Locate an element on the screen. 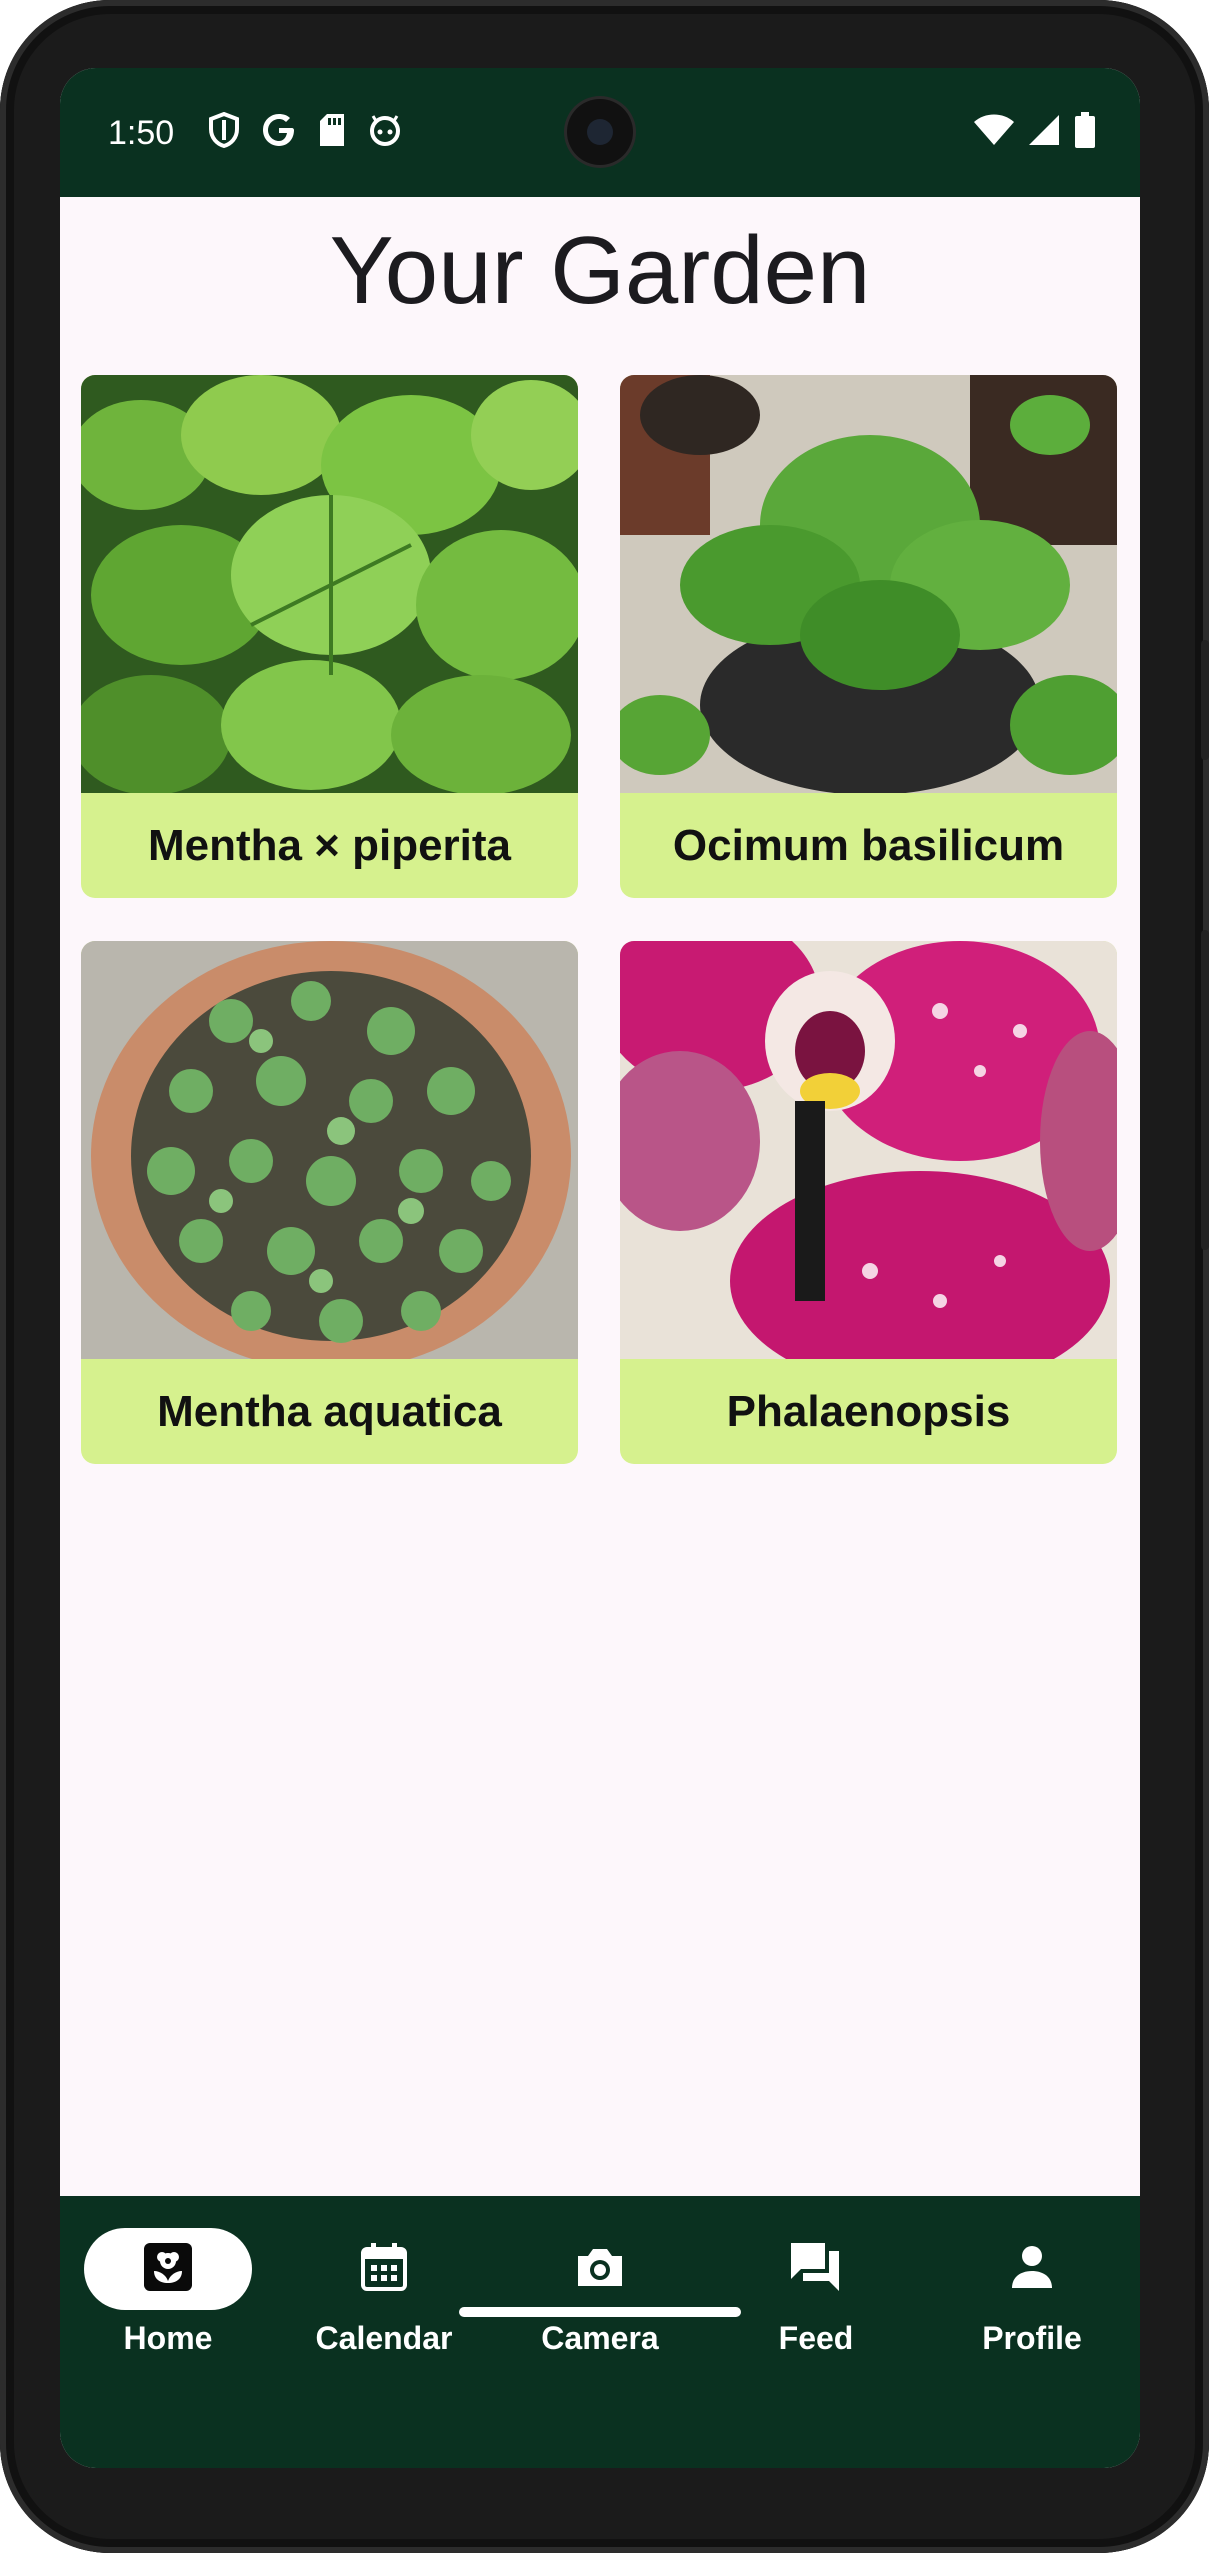  page-title: Your Garden is located at coordinates (600, 270).